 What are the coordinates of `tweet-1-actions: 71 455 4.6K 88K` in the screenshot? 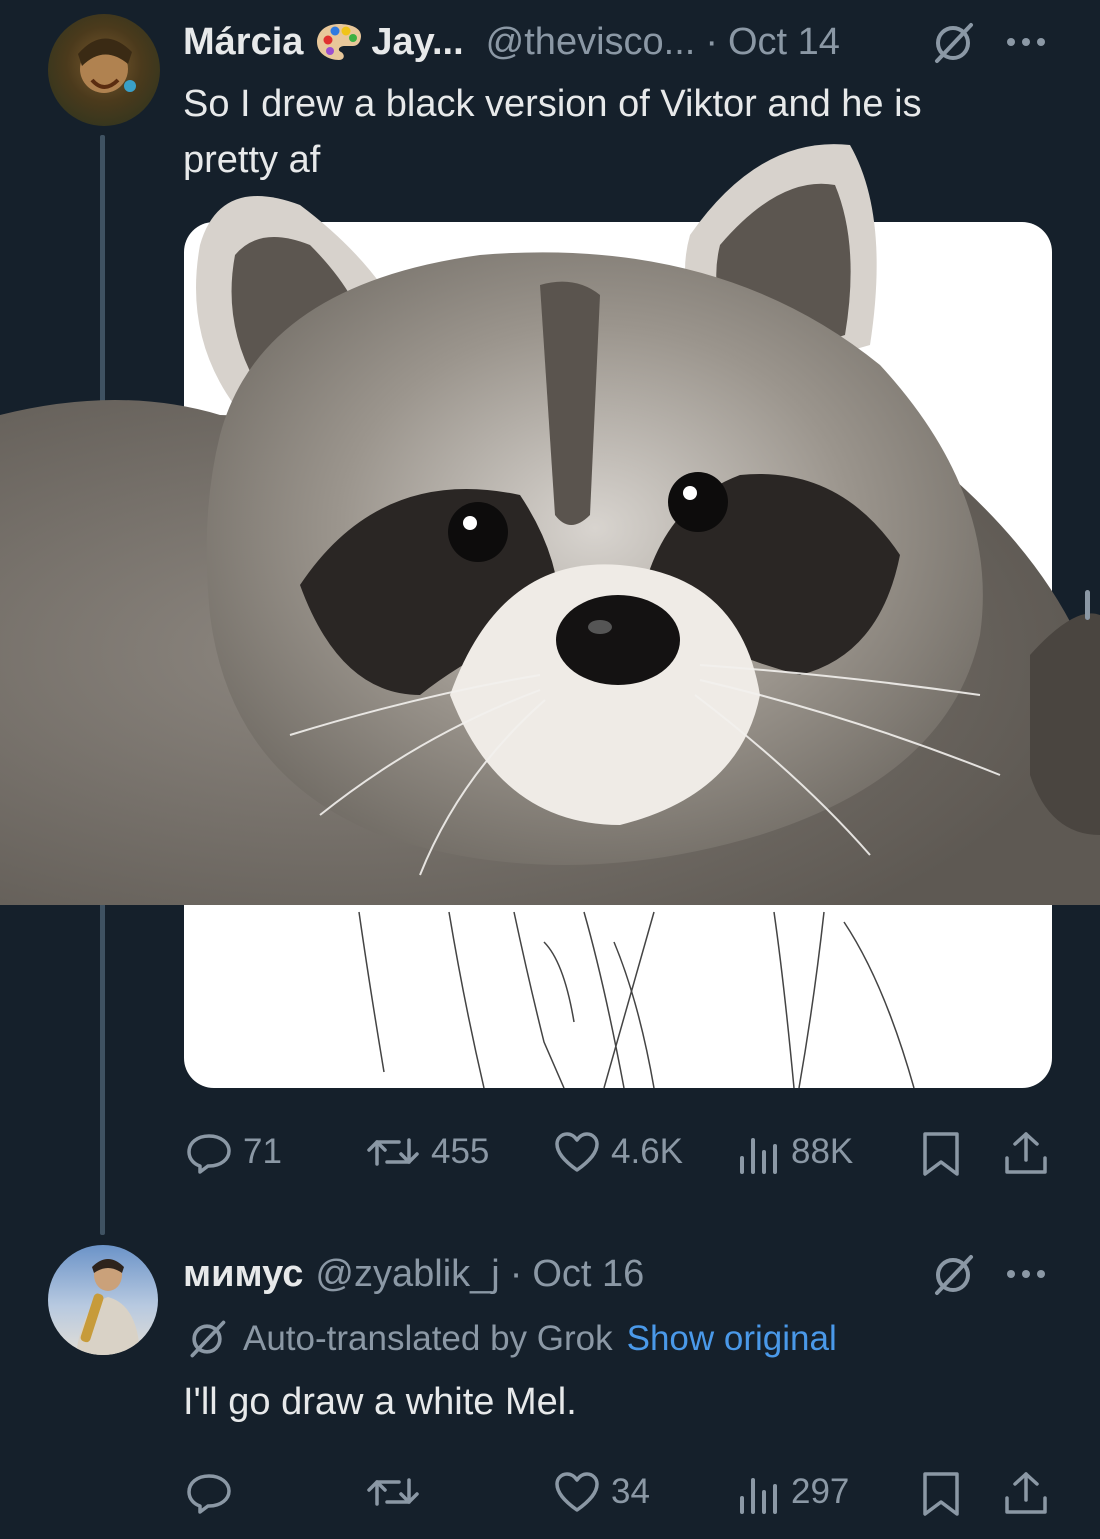 It's located at (619, 1155).